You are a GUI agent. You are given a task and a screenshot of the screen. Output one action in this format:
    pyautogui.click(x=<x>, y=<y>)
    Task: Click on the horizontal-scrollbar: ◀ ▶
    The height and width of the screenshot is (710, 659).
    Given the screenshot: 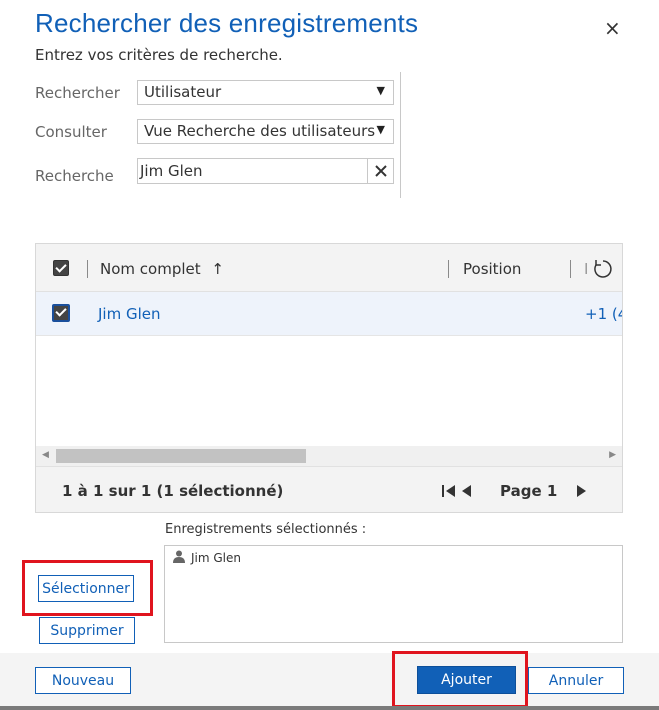 What is the action you would take?
    pyautogui.click(x=329, y=456)
    